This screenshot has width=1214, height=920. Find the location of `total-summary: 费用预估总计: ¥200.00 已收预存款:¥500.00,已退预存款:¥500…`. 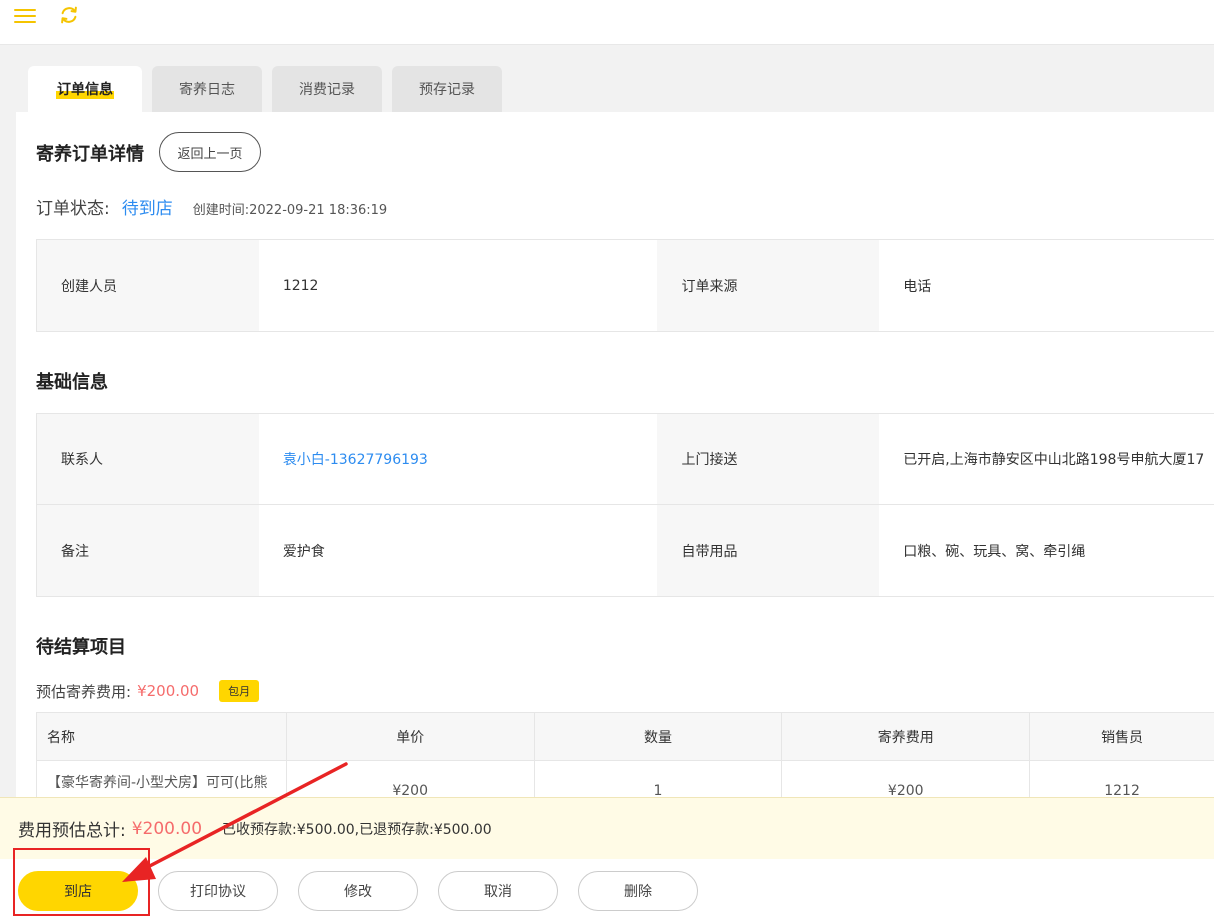

total-summary: 费用预估总计: ¥200.00 已收预存款:¥500.00,已退预存款:¥500… is located at coordinates (607, 828).